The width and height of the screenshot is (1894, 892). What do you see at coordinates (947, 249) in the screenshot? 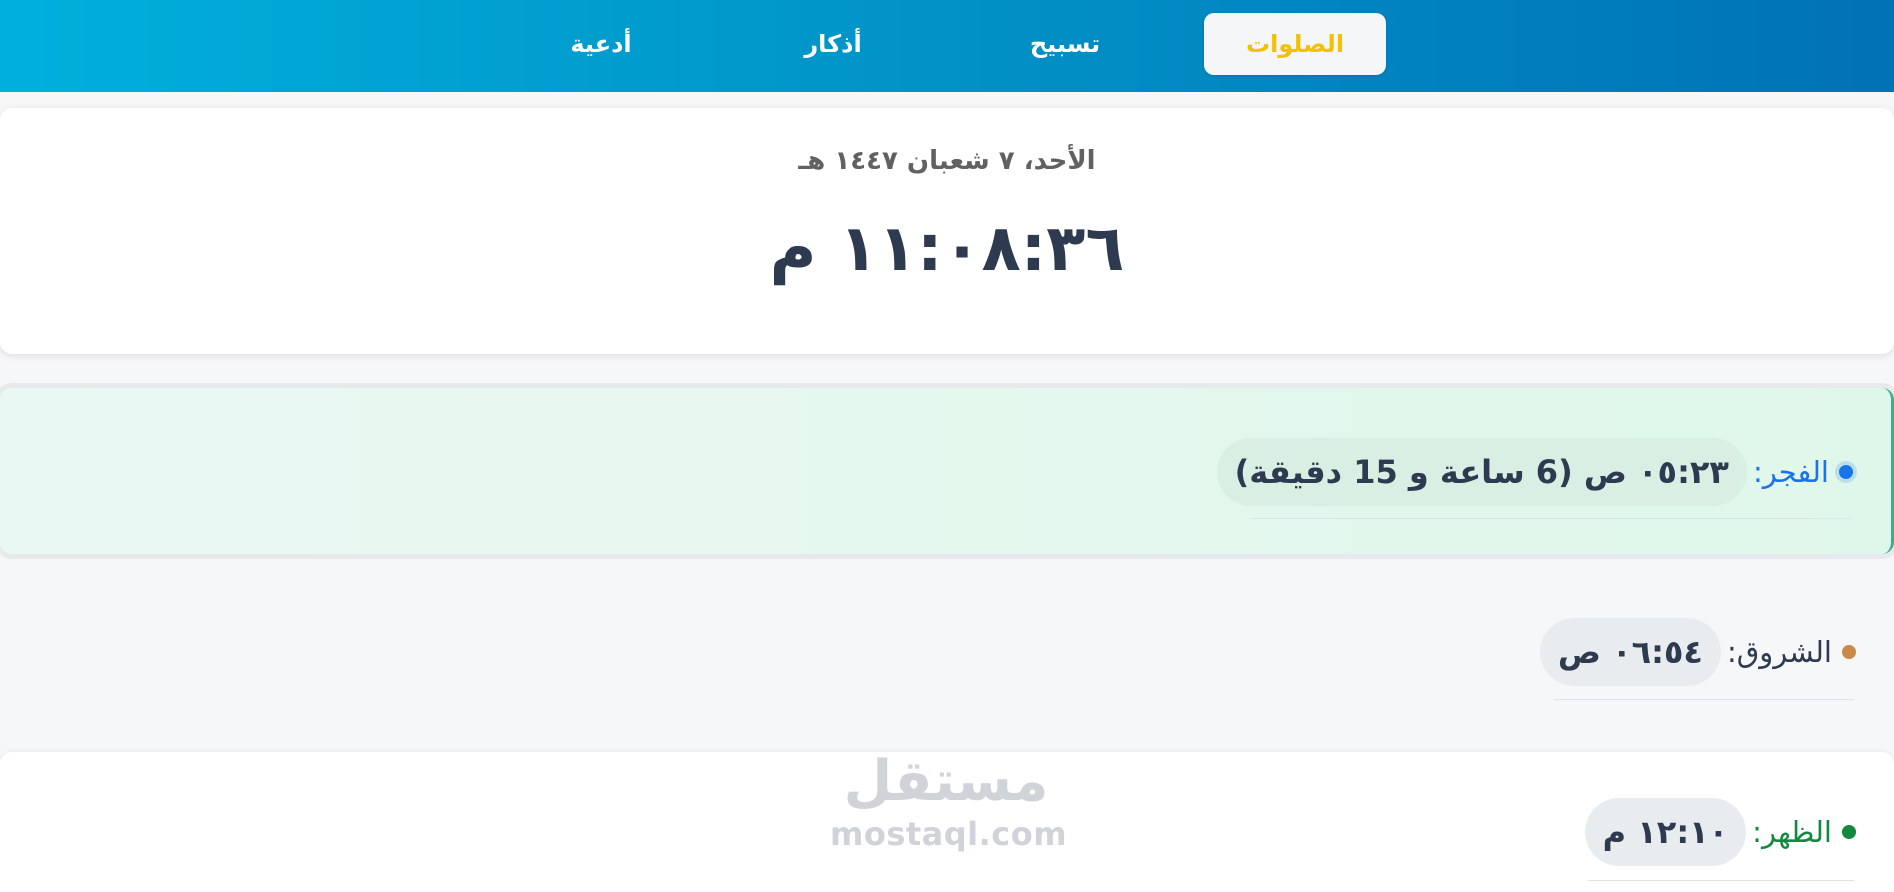
I see `current-time-clock: ١١:٠٨:٣٦ م` at bounding box center [947, 249].